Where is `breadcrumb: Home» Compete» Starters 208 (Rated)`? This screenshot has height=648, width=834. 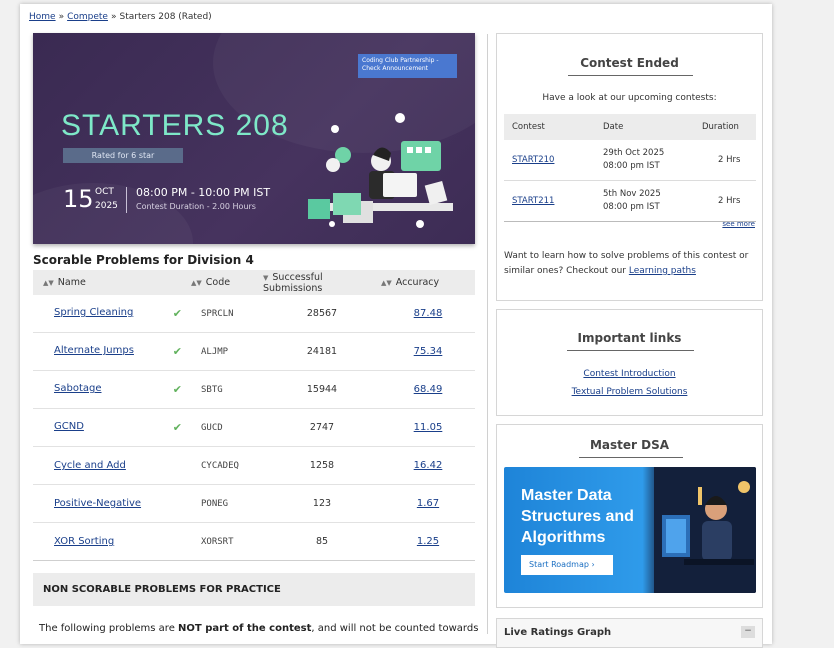 breadcrumb: Home» Compete» Starters 208 (Rated) is located at coordinates (120, 17).